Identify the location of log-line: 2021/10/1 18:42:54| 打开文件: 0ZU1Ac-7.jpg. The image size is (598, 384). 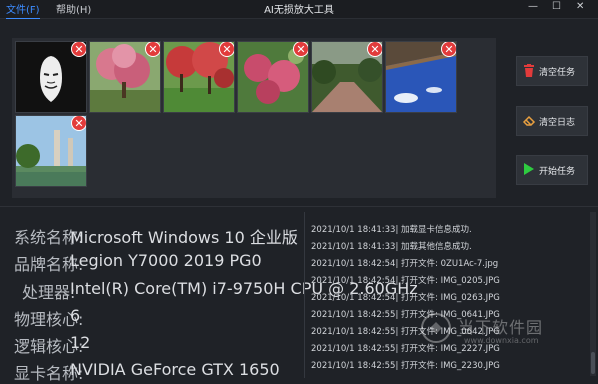
(405, 264).